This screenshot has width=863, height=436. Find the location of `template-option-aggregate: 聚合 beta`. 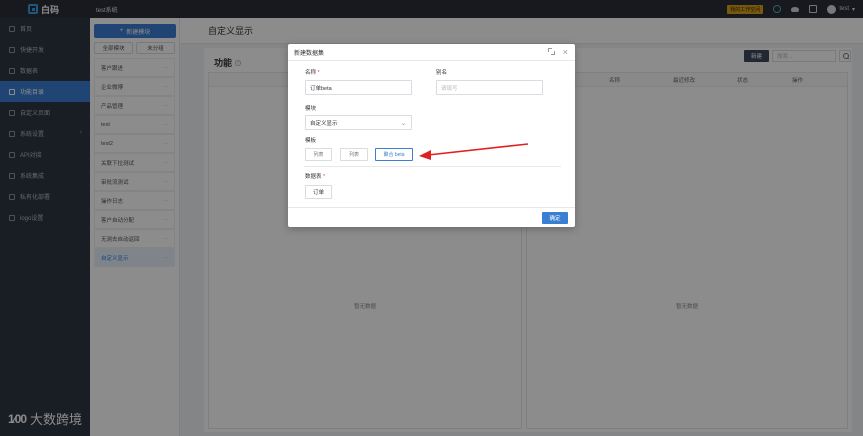

template-option-aggregate: 聚合 beta is located at coordinates (394, 154).